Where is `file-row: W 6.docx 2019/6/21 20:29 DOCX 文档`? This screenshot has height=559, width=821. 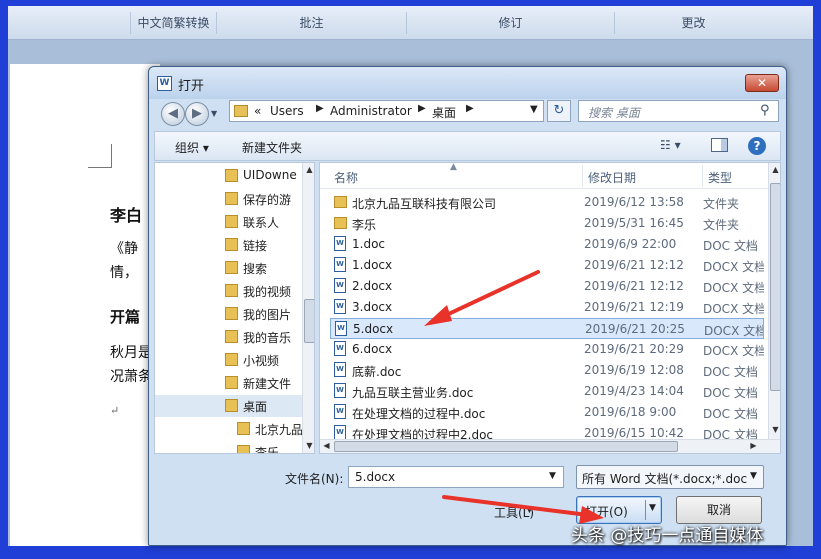 file-row: W 6.docx 2019/6/21 20:29 DOCX 文档 is located at coordinates (547, 349).